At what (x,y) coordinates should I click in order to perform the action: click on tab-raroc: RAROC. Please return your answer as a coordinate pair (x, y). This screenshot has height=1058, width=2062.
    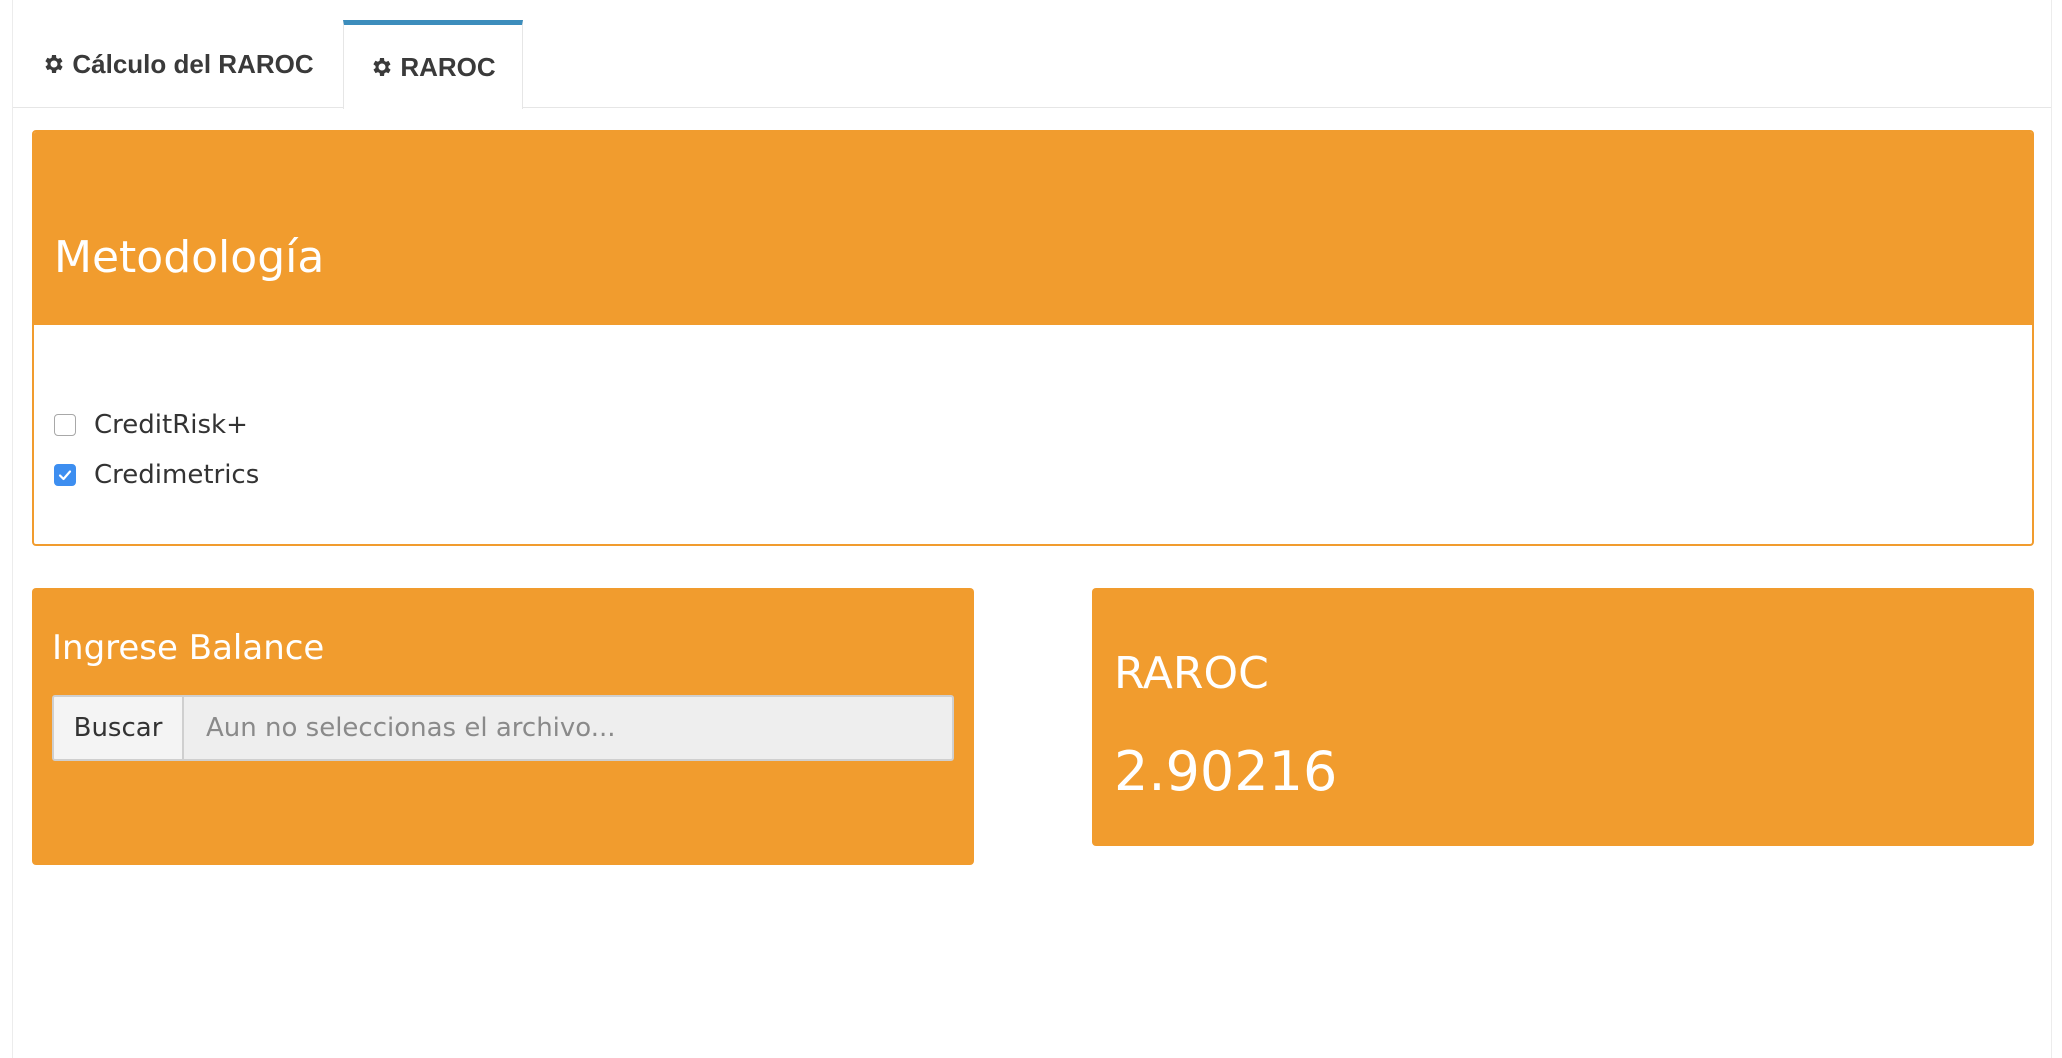
    Looking at the image, I should click on (433, 64).